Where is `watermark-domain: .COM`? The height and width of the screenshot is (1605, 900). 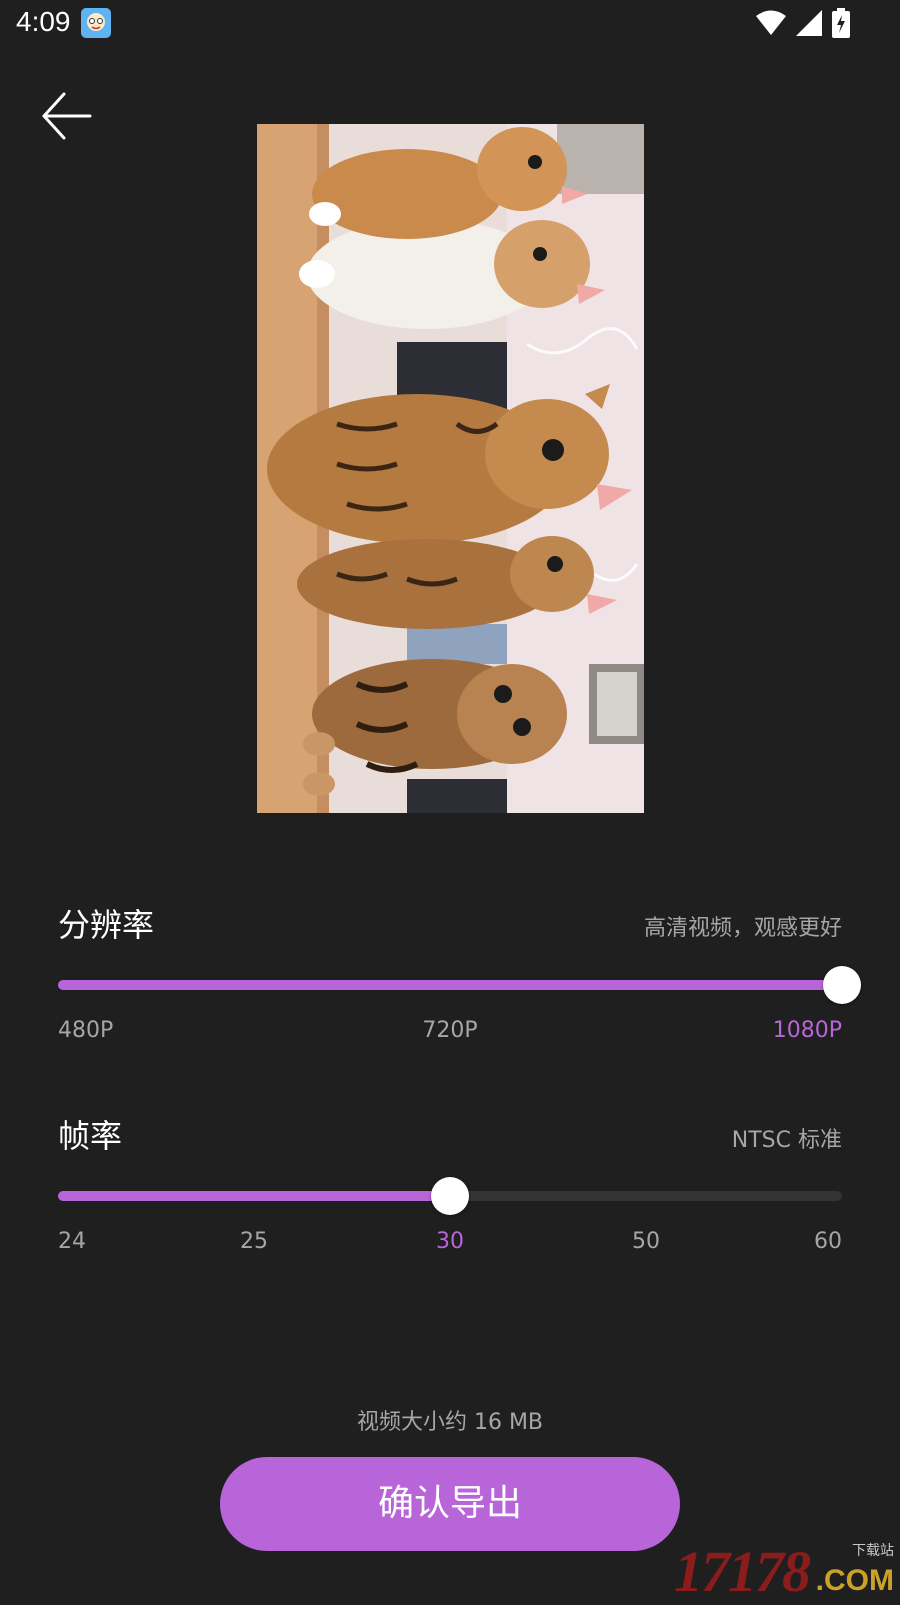
watermark-domain: .COM is located at coordinates (854, 1580).